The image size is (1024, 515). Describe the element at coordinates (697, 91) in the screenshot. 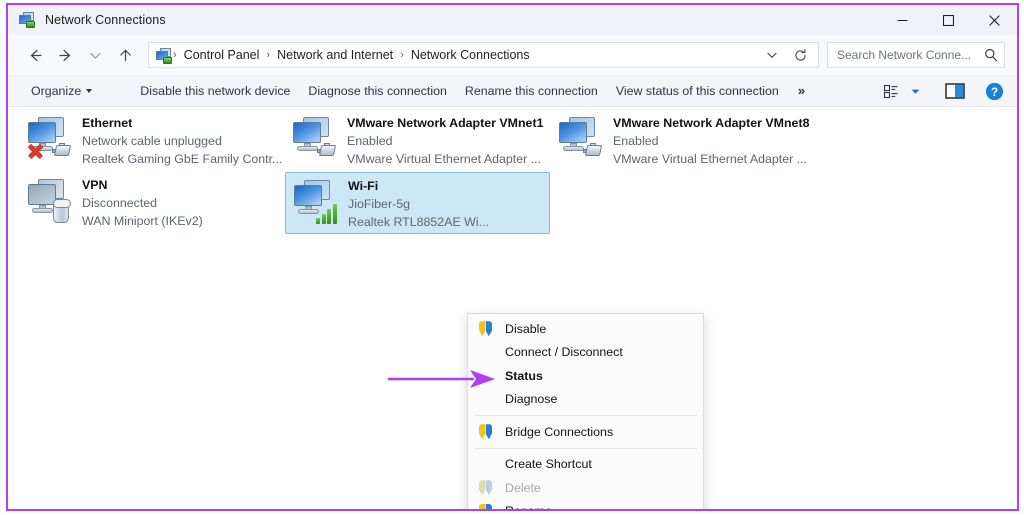

I see `view-status-button: View status of this connection` at that location.